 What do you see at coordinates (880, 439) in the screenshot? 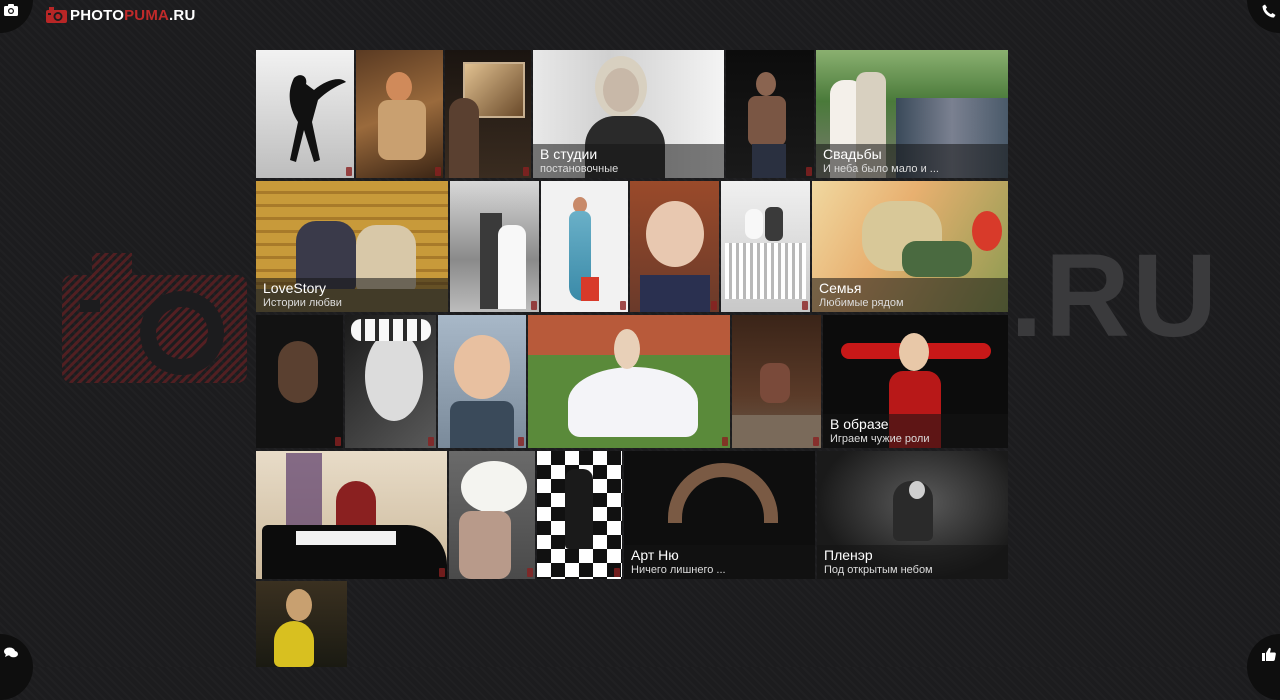
I see `category-subtitle: Играем чужие роли` at bounding box center [880, 439].